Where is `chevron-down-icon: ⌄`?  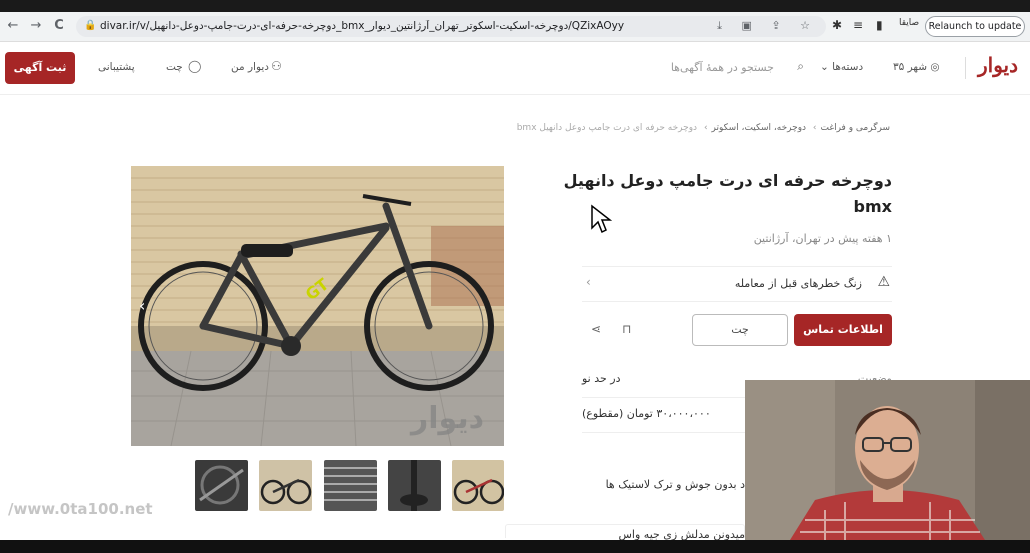
chevron-down-icon: ⌄ is located at coordinates (826, 67).